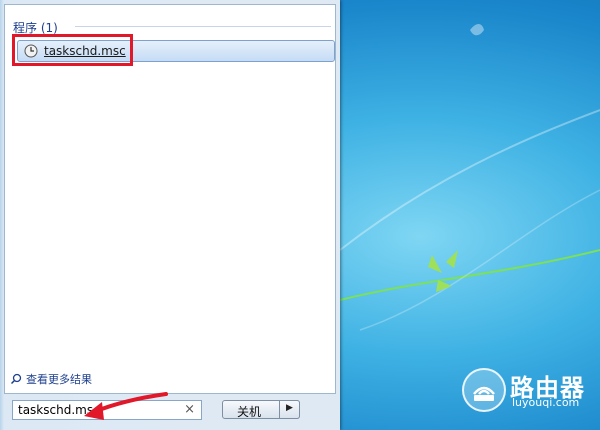 This screenshot has height=430, width=600. I want to click on see-more-results-link: 查看更多结果, so click(51, 379).